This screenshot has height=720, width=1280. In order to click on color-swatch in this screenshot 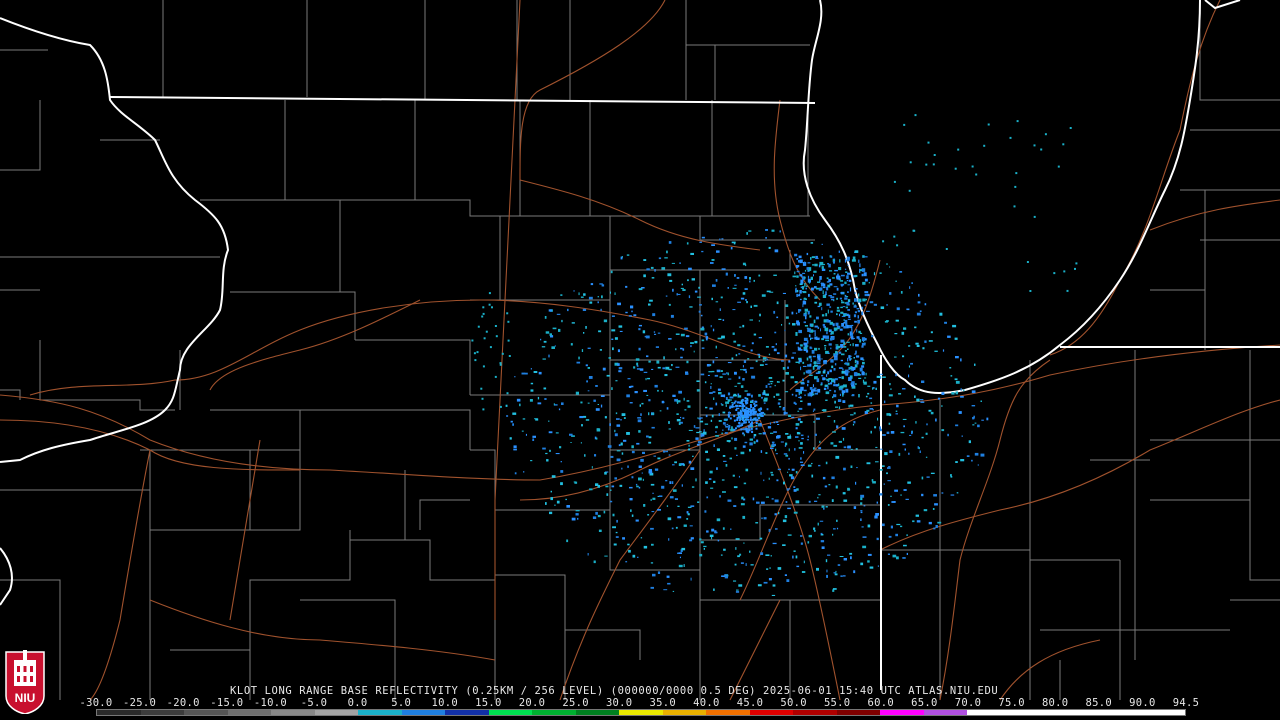, I will do `click(249, 712)`.